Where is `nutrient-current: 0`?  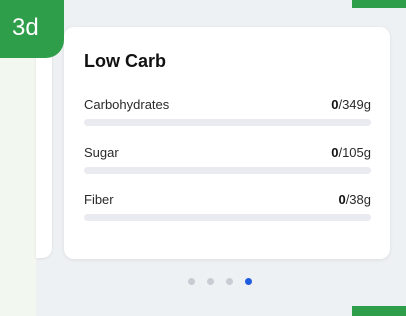 nutrient-current: 0 is located at coordinates (342, 199).